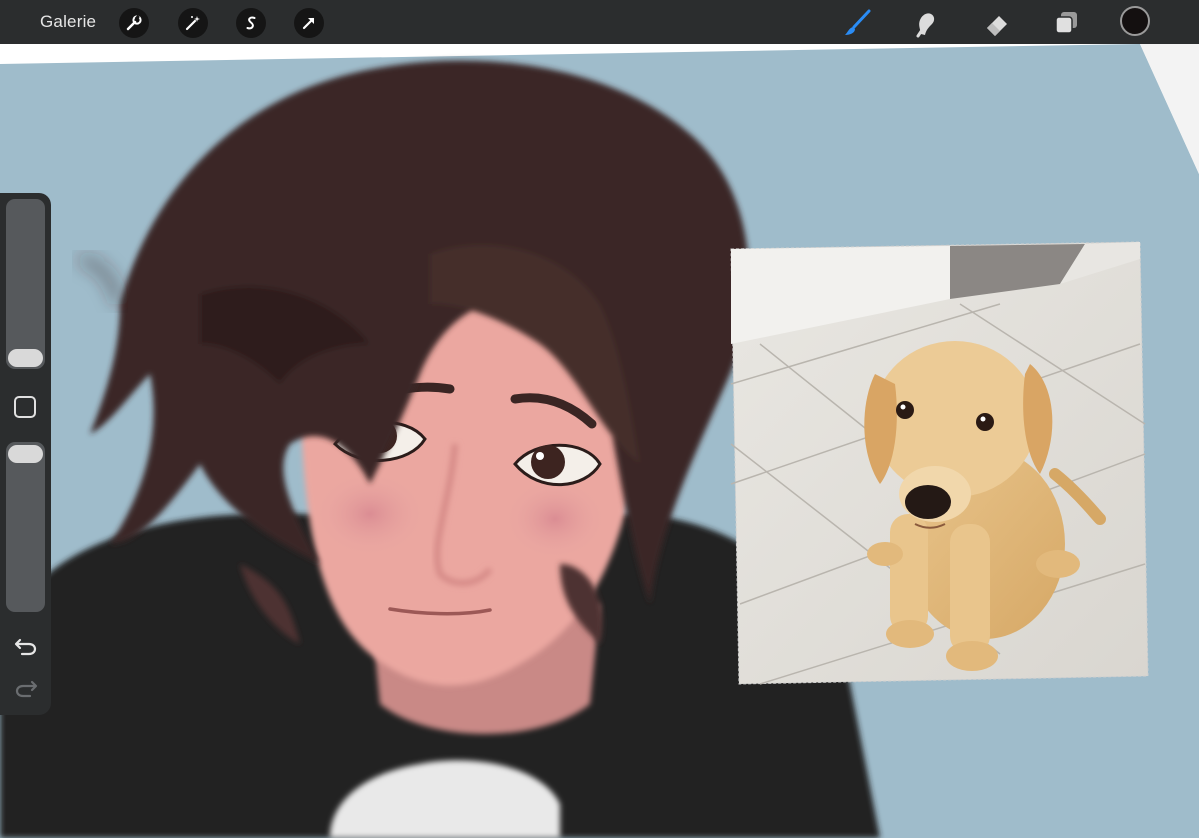 This screenshot has width=1199, height=838. What do you see at coordinates (68, 22) in the screenshot?
I see `gallery-button: Galerie` at bounding box center [68, 22].